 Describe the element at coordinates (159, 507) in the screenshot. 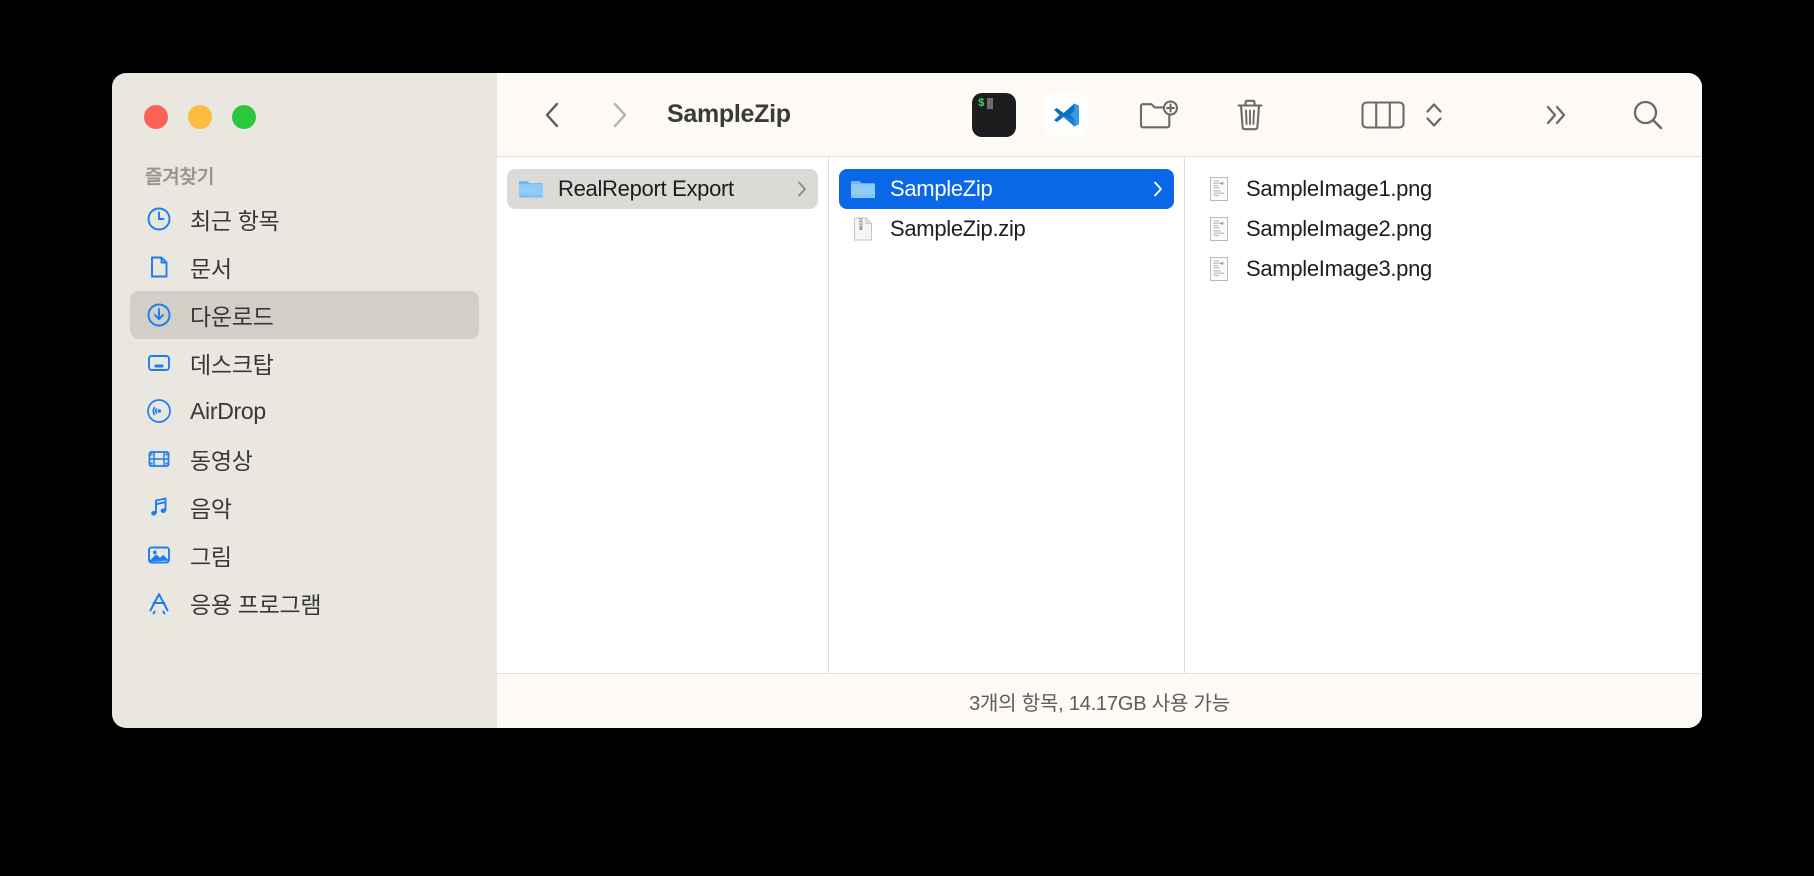

I see `music-note-icon` at that location.